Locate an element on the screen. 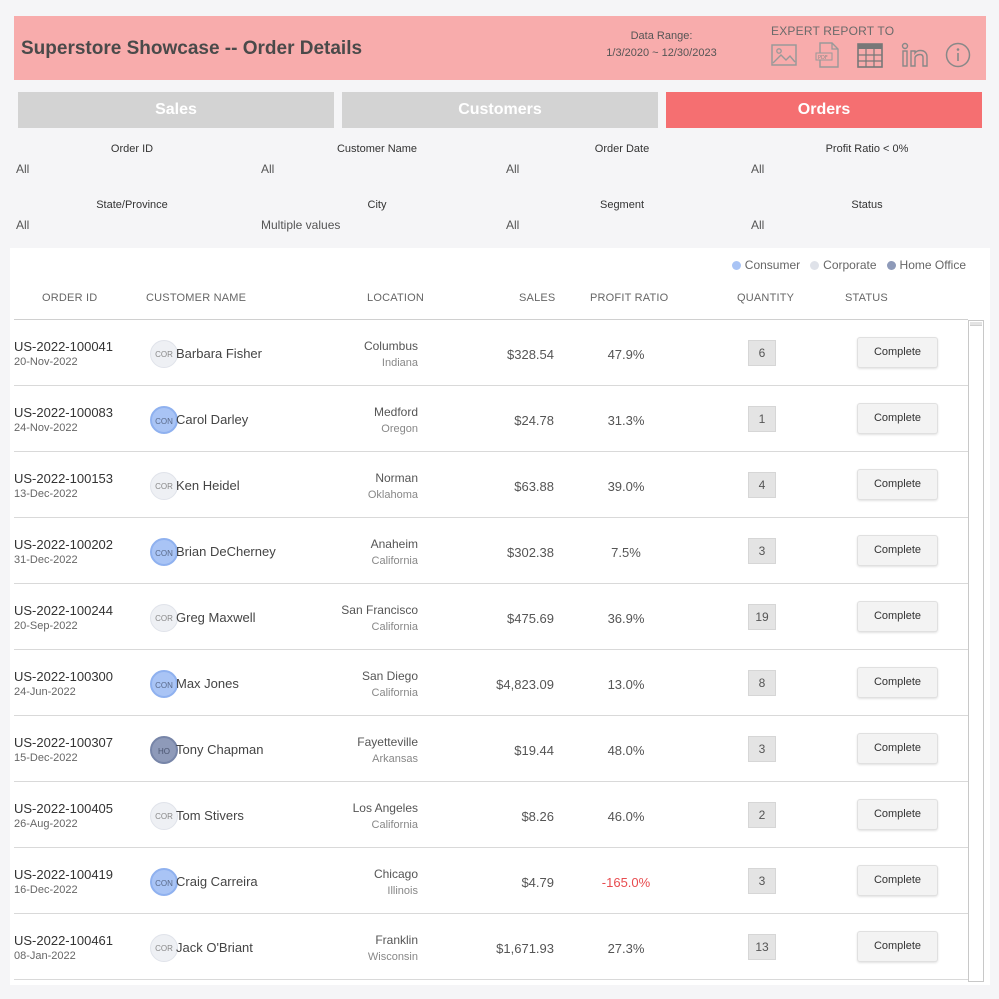 Image resolution: width=999 pixels, height=999 pixels. filter-segment: All is located at coordinates (512, 225).